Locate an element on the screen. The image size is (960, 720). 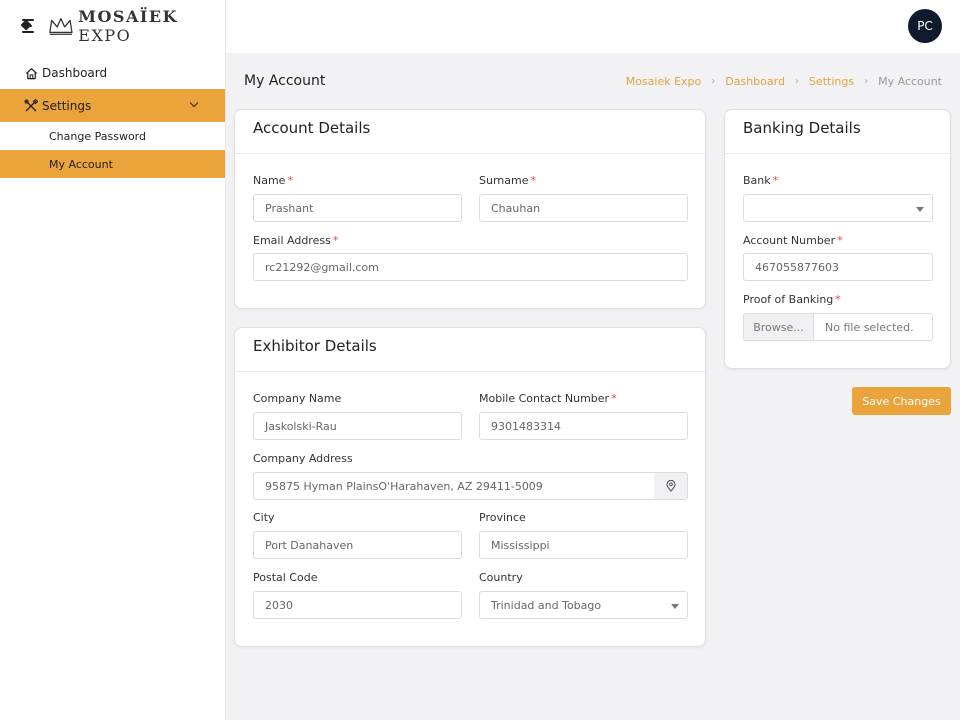
proof-of-banking-label: Proof of Banking * is located at coordinates (792, 299).